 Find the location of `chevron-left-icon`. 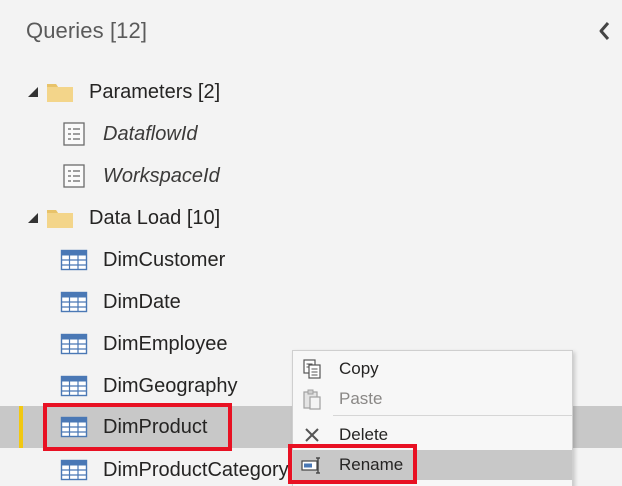

chevron-left-icon is located at coordinates (604, 31).